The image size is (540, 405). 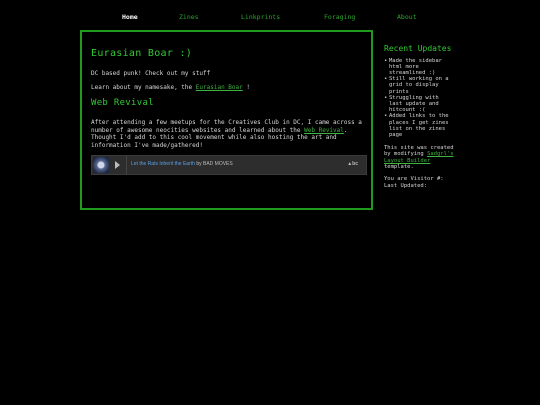 I want to click on bandcamp-logo-text: bc, so click(x=355, y=164).